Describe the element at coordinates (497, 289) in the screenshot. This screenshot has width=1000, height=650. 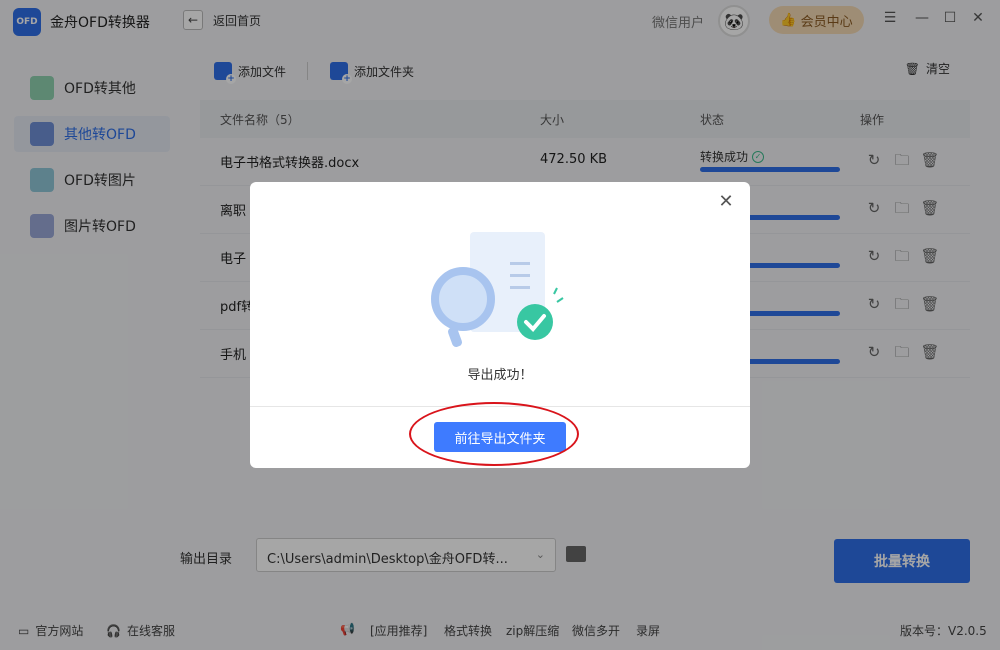
I see `success-illustration-icon` at that location.